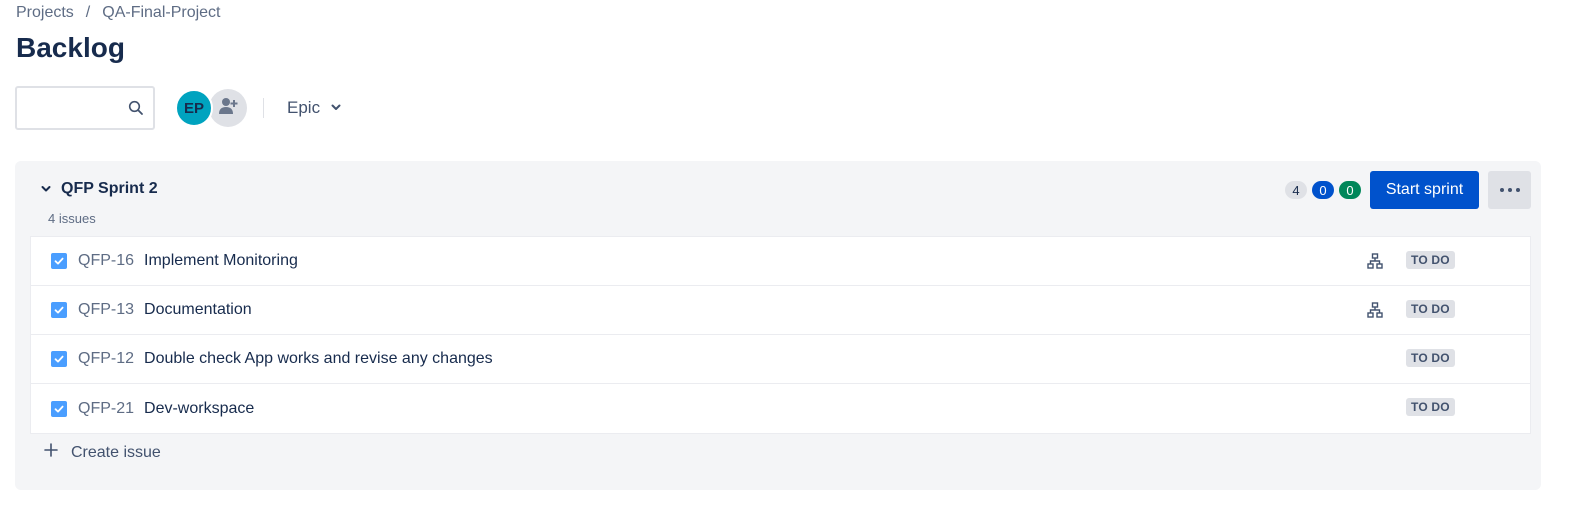 The width and height of the screenshot is (1576, 512). What do you see at coordinates (72, 218) in the screenshot?
I see `sprint-issue-count: 4 issues` at bounding box center [72, 218].